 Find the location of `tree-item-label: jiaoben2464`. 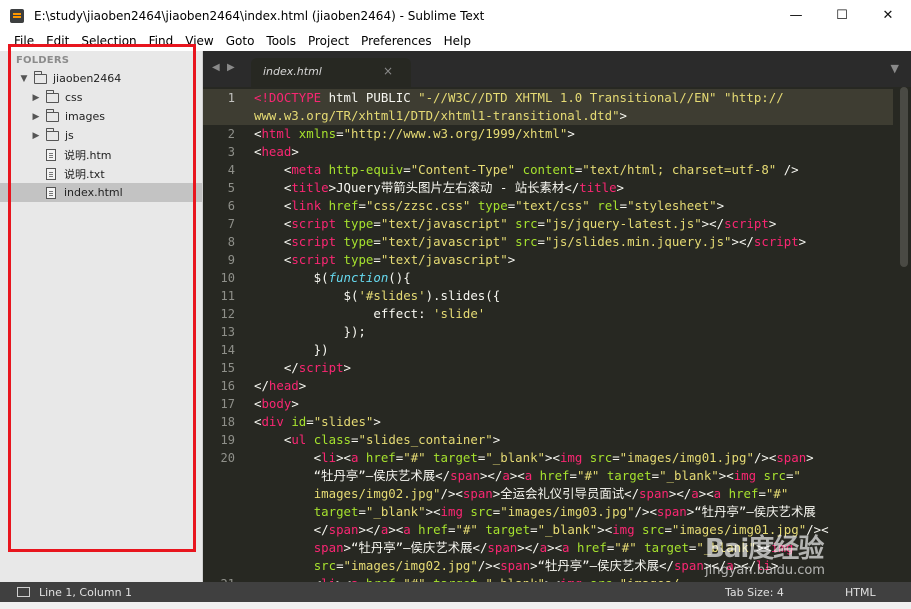

tree-item-label: jiaoben2464 is located at coordinates (87, 78).